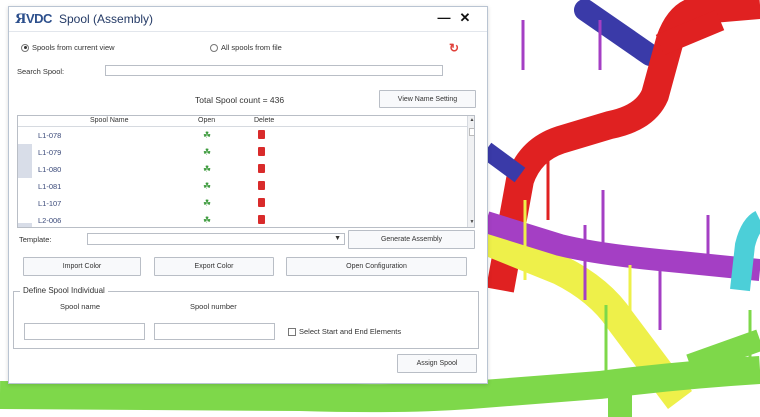 This screenshot has height=417, width=760. What do you see at coordinates (376, 266) in the screenshot?
I see `open-configuration-button: Open Configuration` at bounding box center [376, 266].